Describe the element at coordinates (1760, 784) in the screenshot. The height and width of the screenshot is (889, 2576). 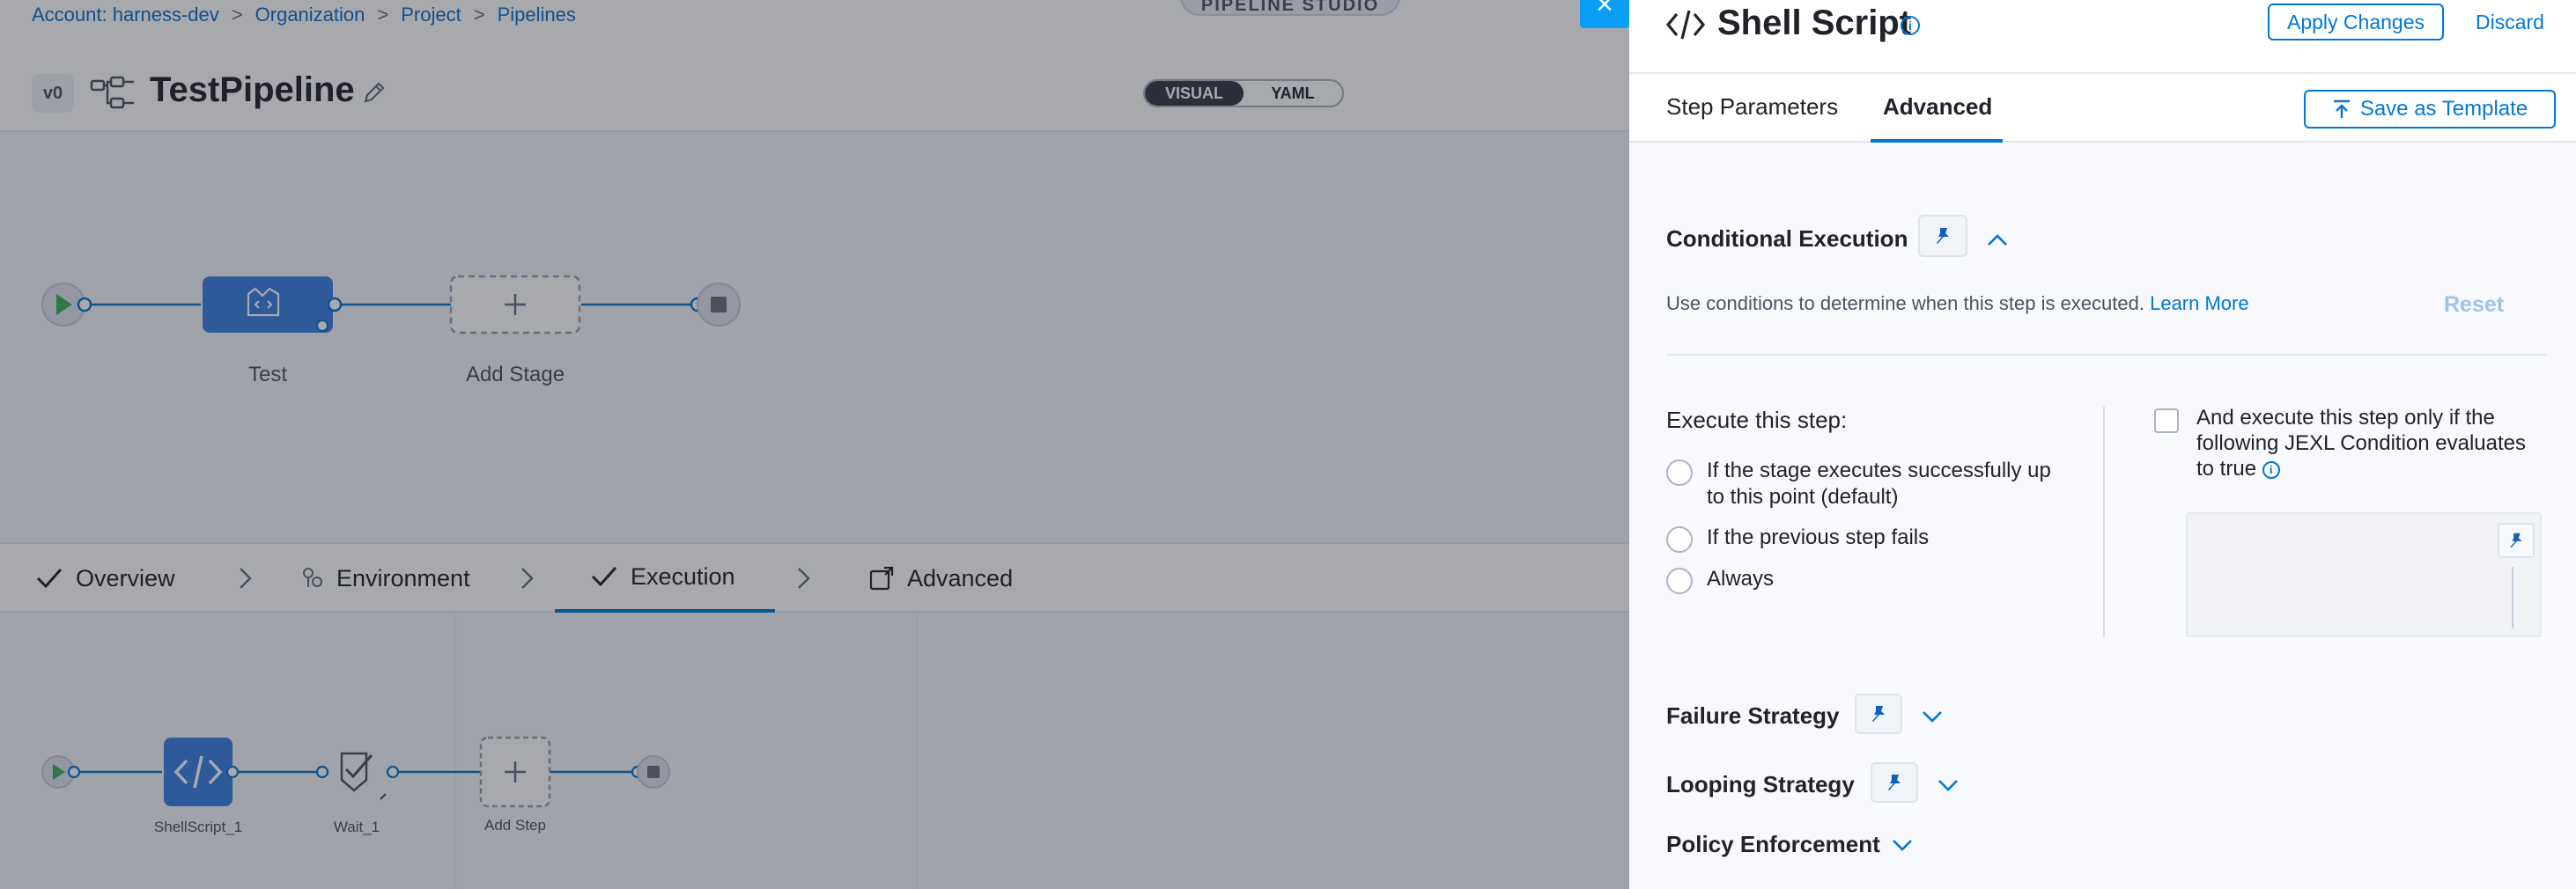
I see `looping-strategy-title: Looping Strategy` at that location.